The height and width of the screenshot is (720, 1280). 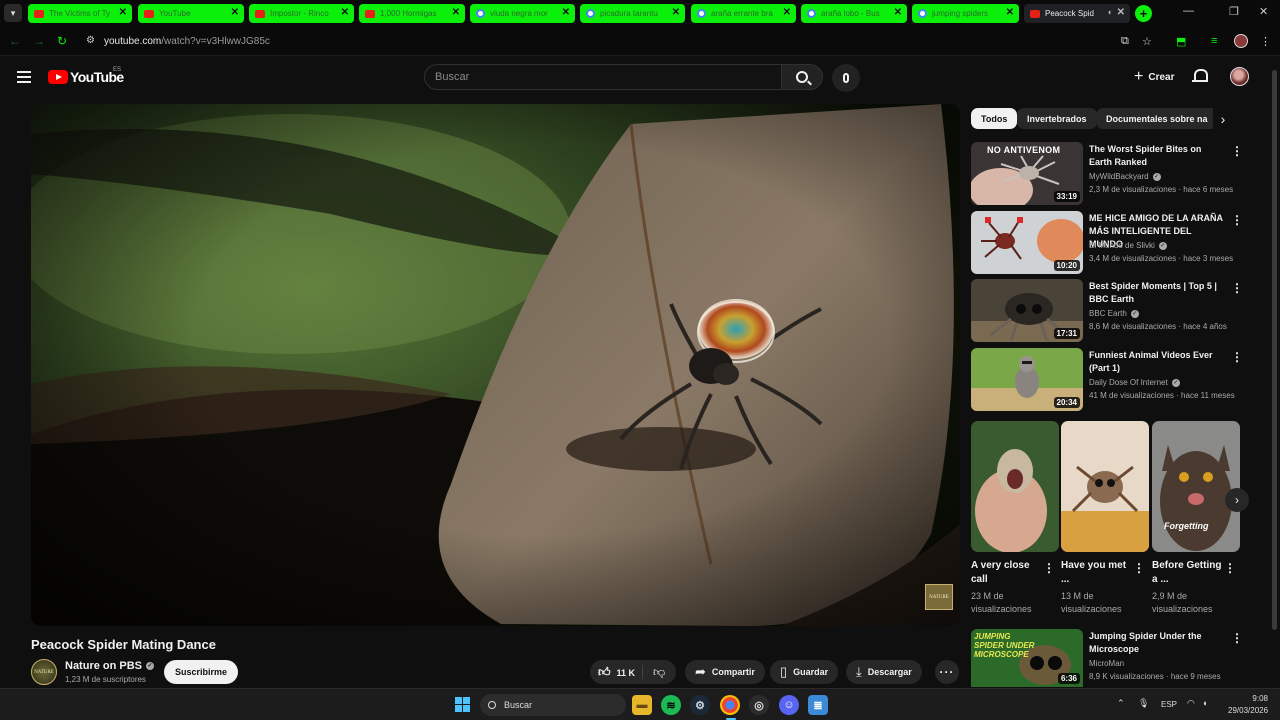 I want to click on chip-documentales: Documentales sobre na, so click(x=1157, y=118).